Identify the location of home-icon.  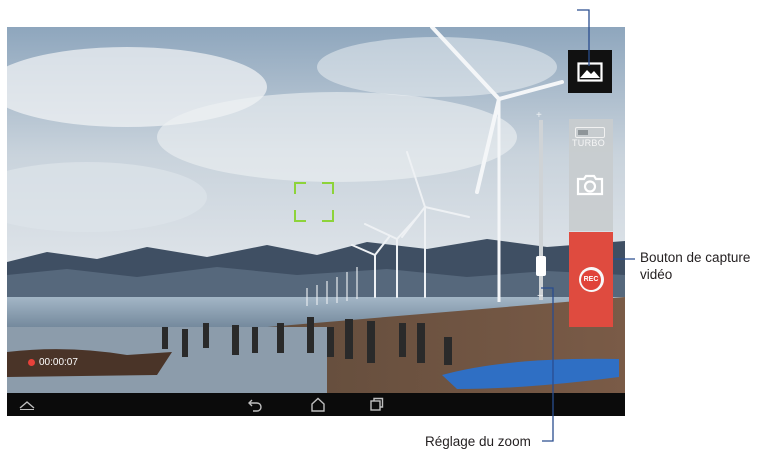
(318, 404).